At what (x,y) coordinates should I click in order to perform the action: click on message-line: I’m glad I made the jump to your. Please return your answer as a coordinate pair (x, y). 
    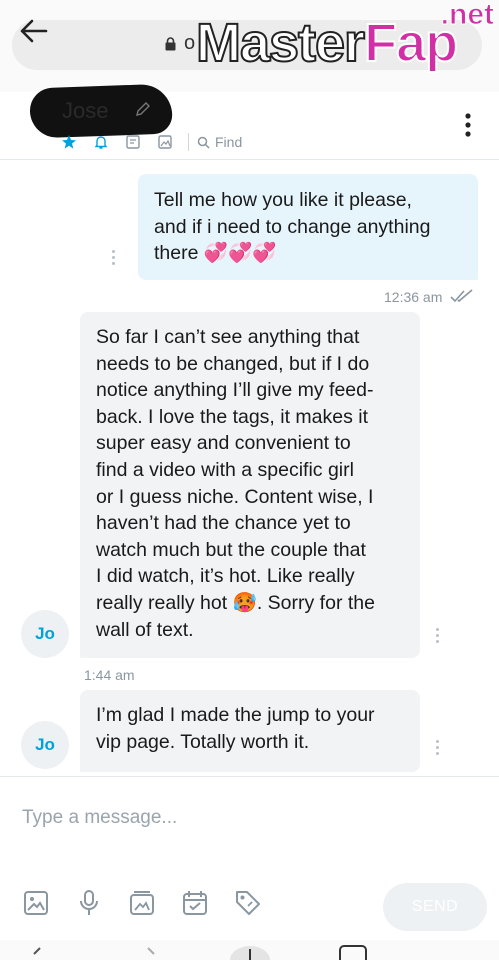
    Looking at the image, I should click on (235, 715).